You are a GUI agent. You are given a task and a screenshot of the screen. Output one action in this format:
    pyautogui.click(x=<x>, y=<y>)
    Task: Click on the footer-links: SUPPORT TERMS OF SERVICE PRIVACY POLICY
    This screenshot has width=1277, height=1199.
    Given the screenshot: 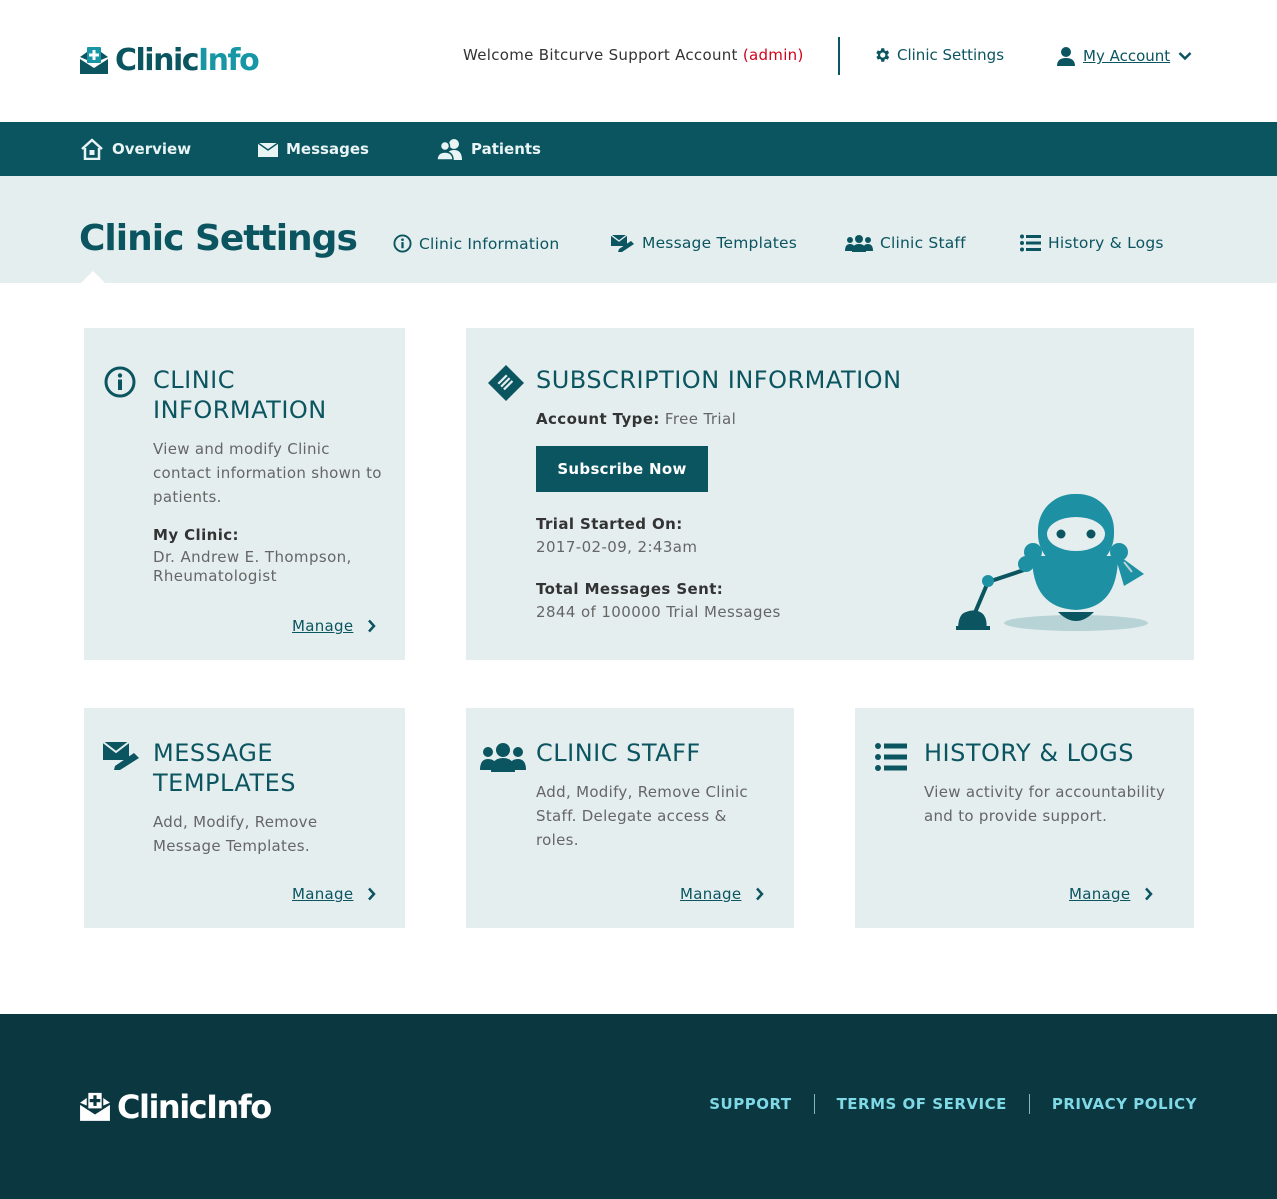 What is the action you would take?
    pyautogui.click(x=953, y=1104)
    